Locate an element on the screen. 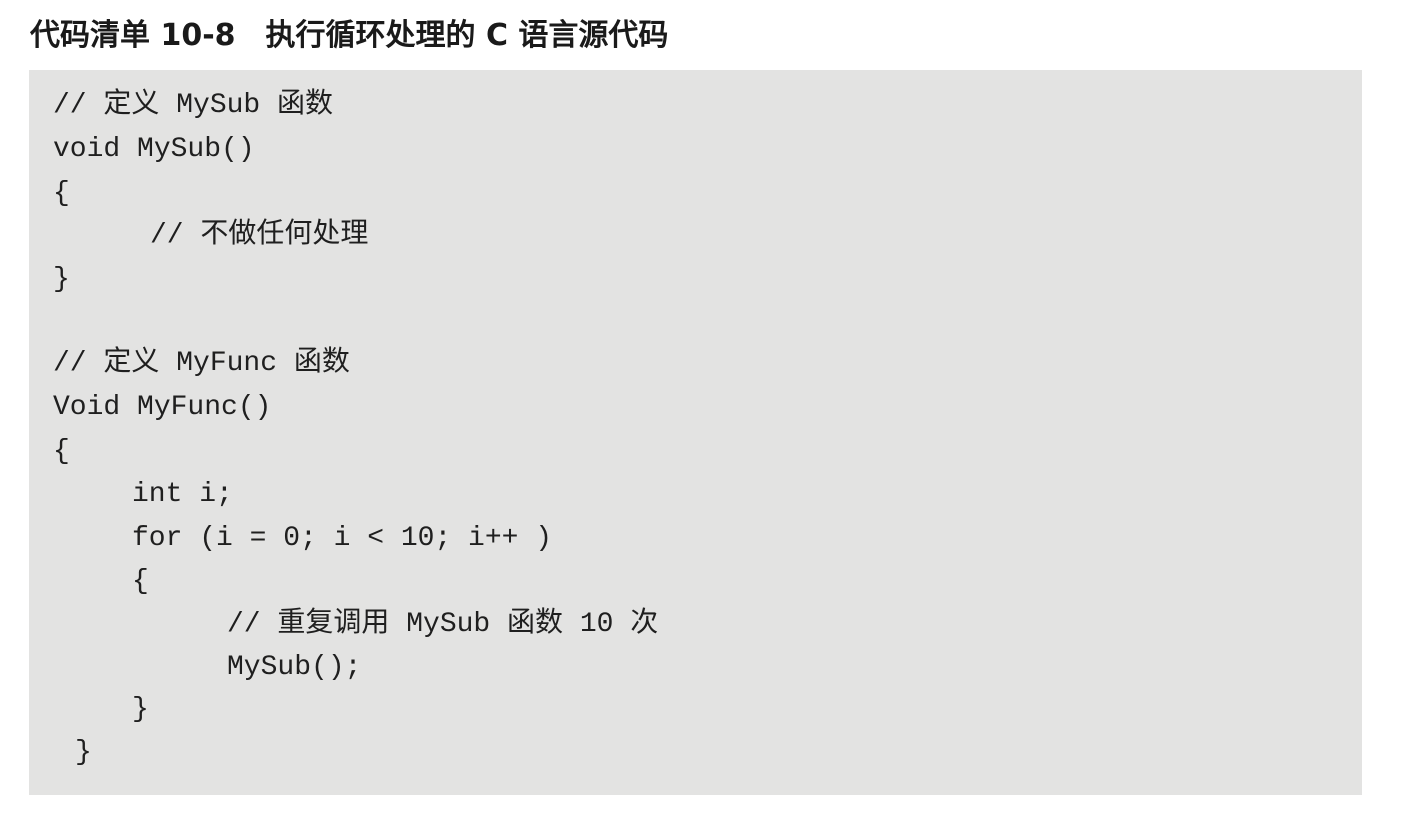  listing-title: 代码清单 10-8 执行循环处理的 C 语言源代码 is located at coordinates (349, 35).